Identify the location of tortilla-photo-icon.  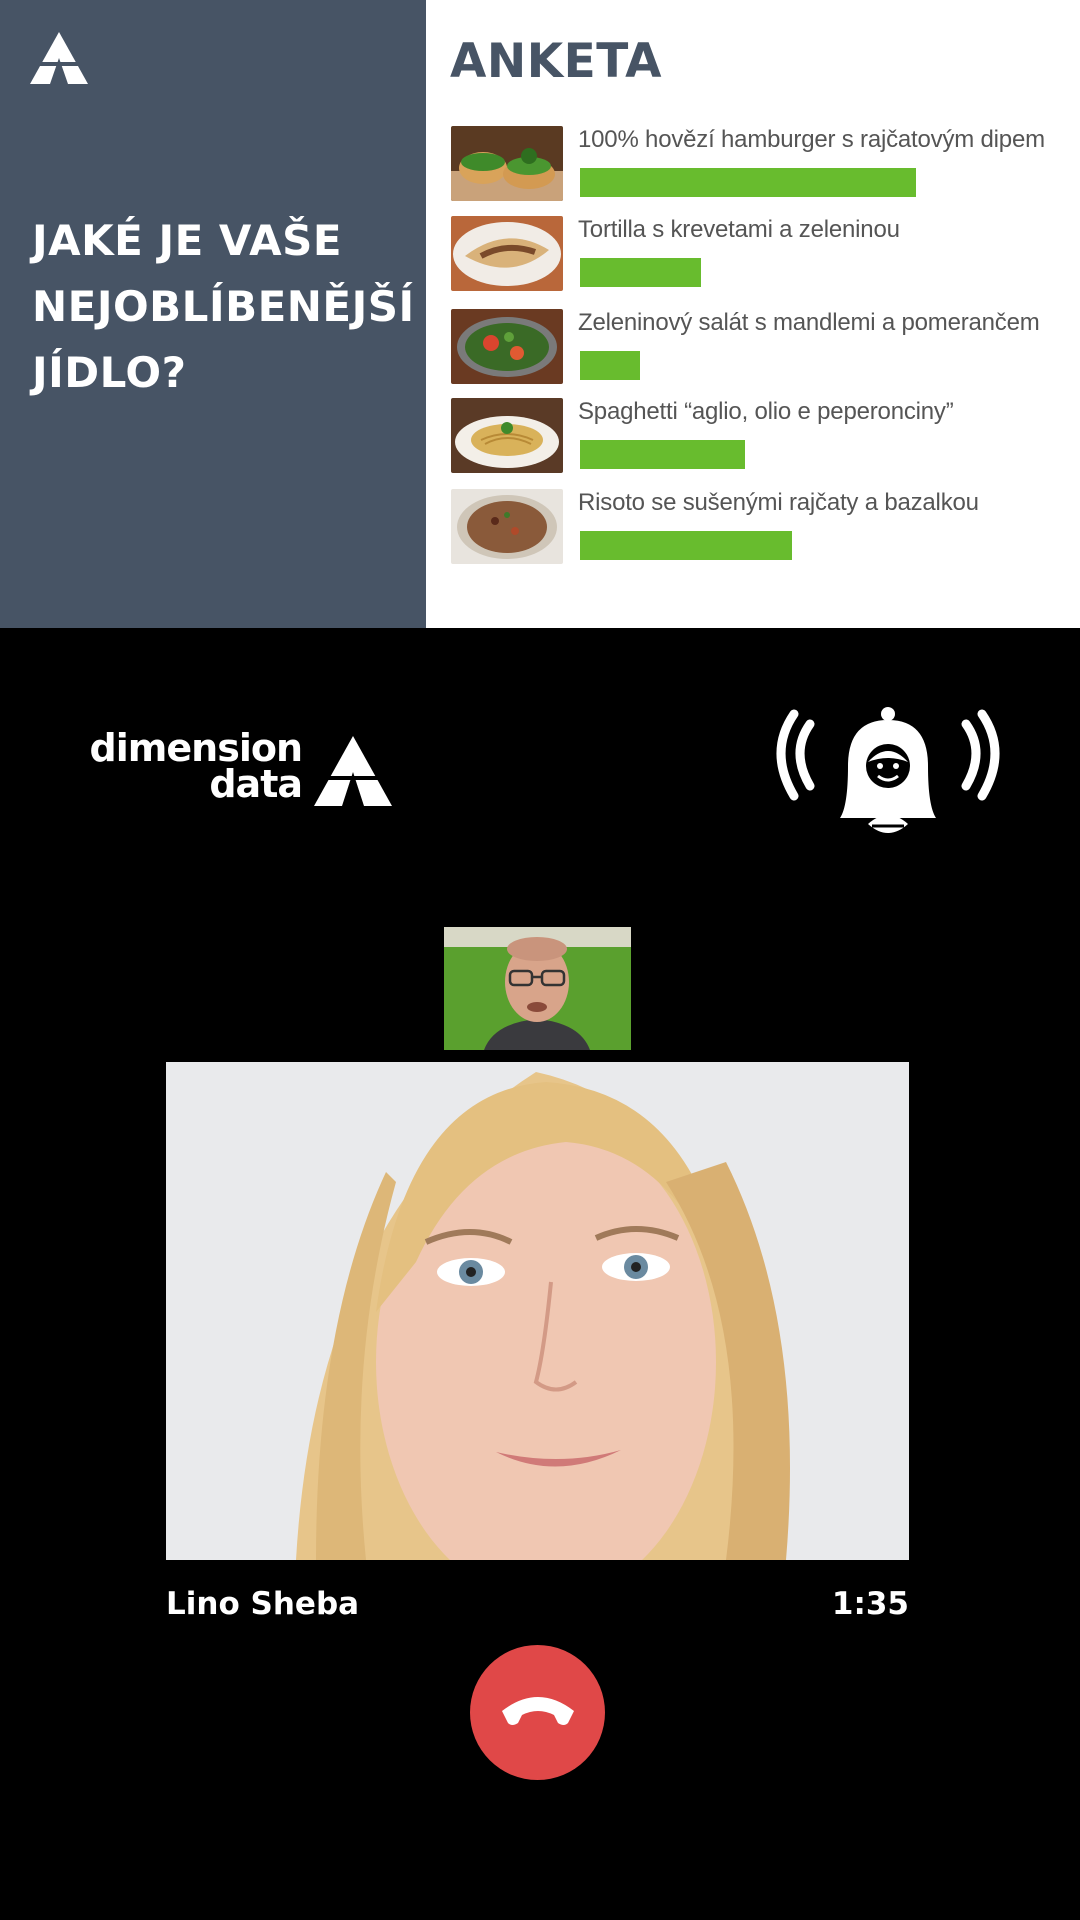
(507, 253).